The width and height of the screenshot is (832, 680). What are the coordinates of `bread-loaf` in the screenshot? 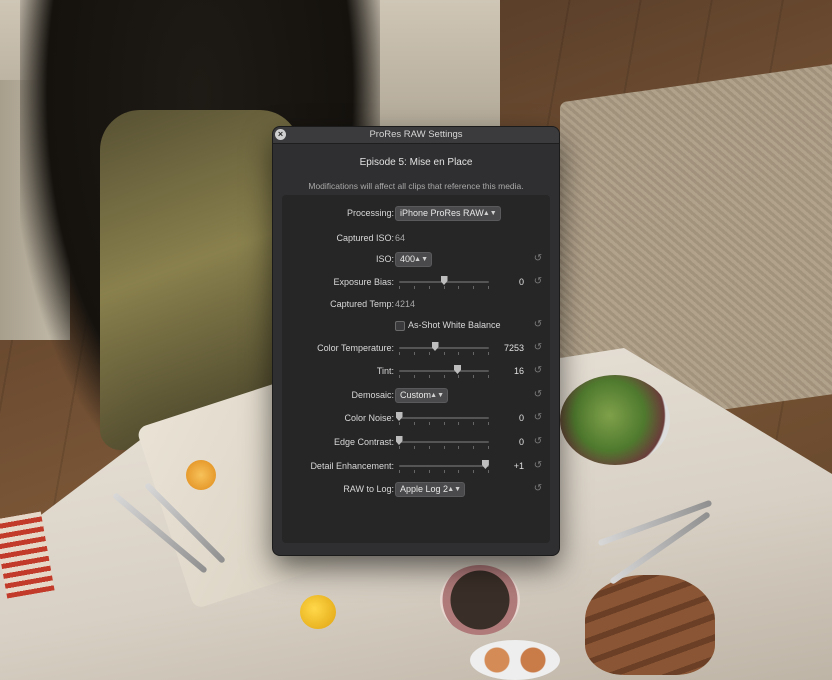 It's located at (650, 625).